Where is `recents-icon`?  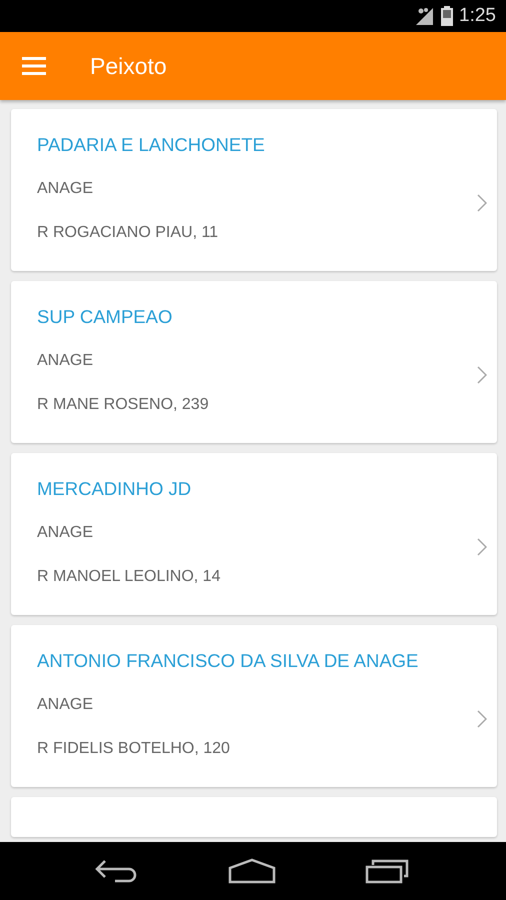
recents-icon is located at coordinates (388, 871).